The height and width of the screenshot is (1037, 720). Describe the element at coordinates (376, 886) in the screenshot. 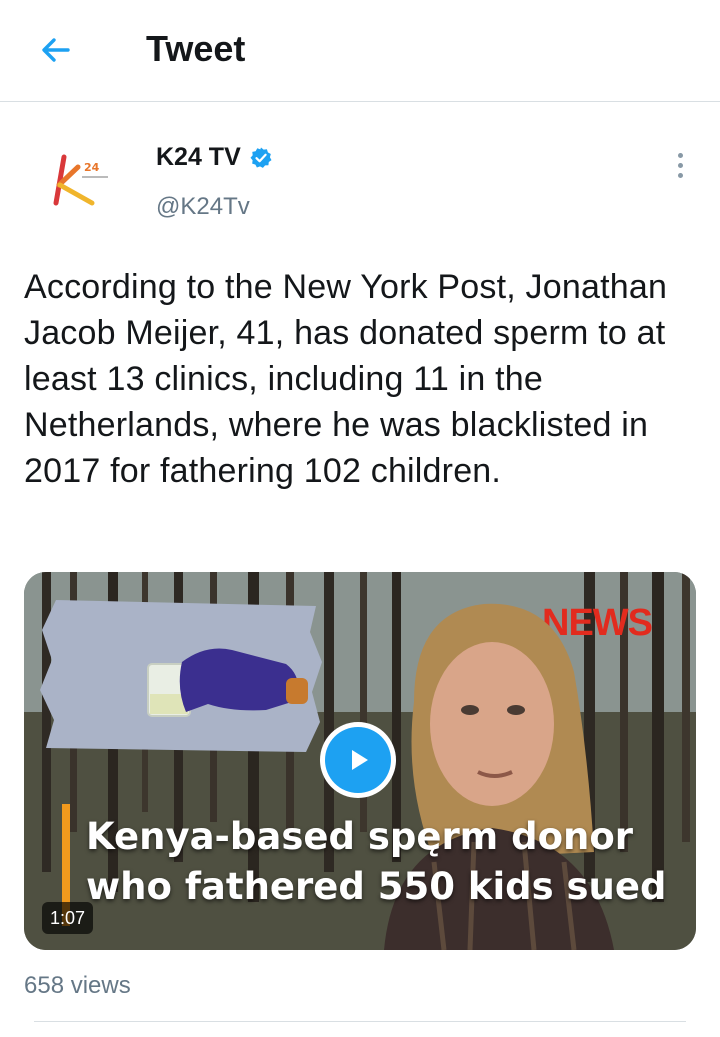

I see `caption-line-2: who fathered 550 kids sued` at that location.